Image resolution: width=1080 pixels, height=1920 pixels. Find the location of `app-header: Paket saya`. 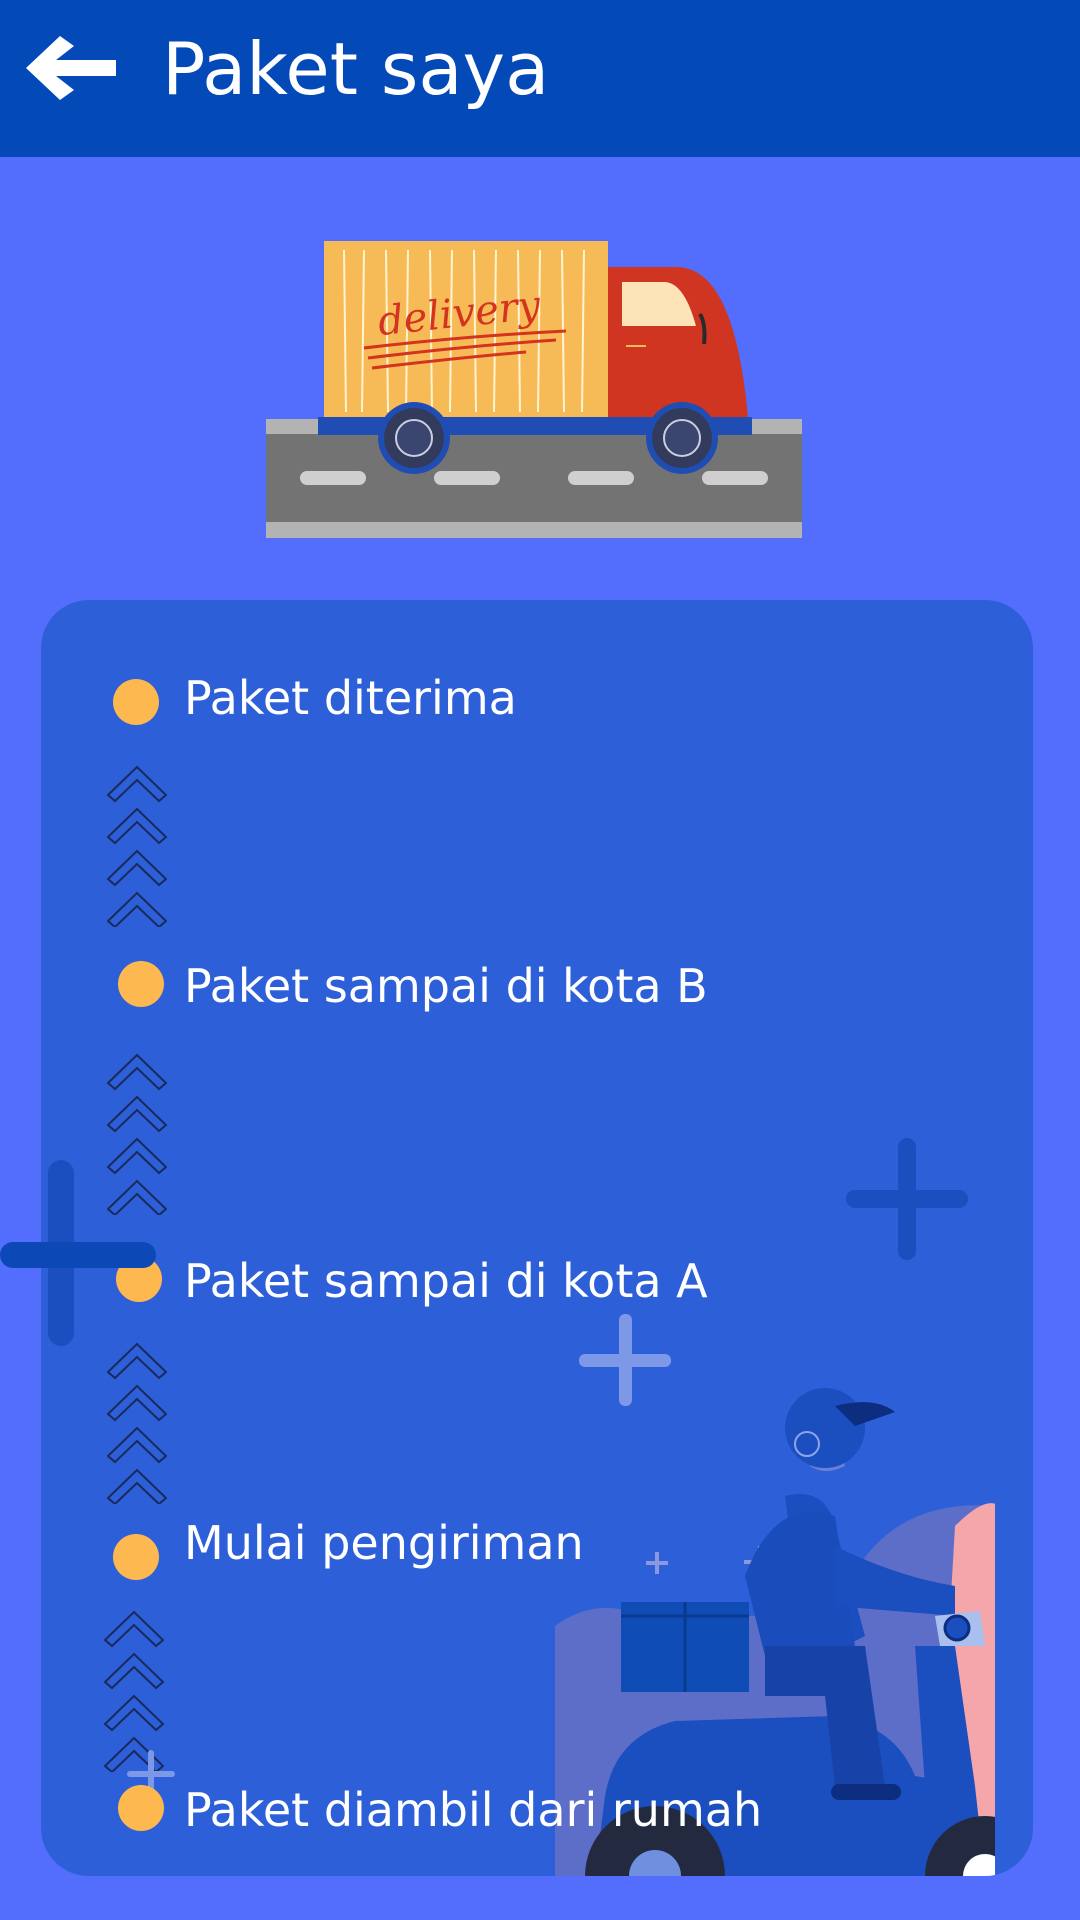

app-header: Paket saya is located at coordinates (540, 78).